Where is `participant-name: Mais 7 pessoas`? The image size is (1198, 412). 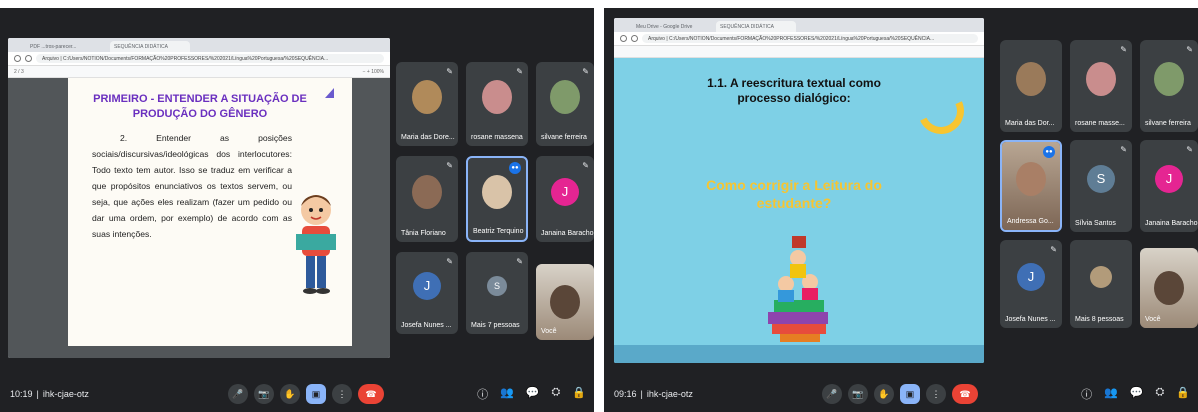
participant-name: Mais 7 pessoas is located at coordinates (495, 325).